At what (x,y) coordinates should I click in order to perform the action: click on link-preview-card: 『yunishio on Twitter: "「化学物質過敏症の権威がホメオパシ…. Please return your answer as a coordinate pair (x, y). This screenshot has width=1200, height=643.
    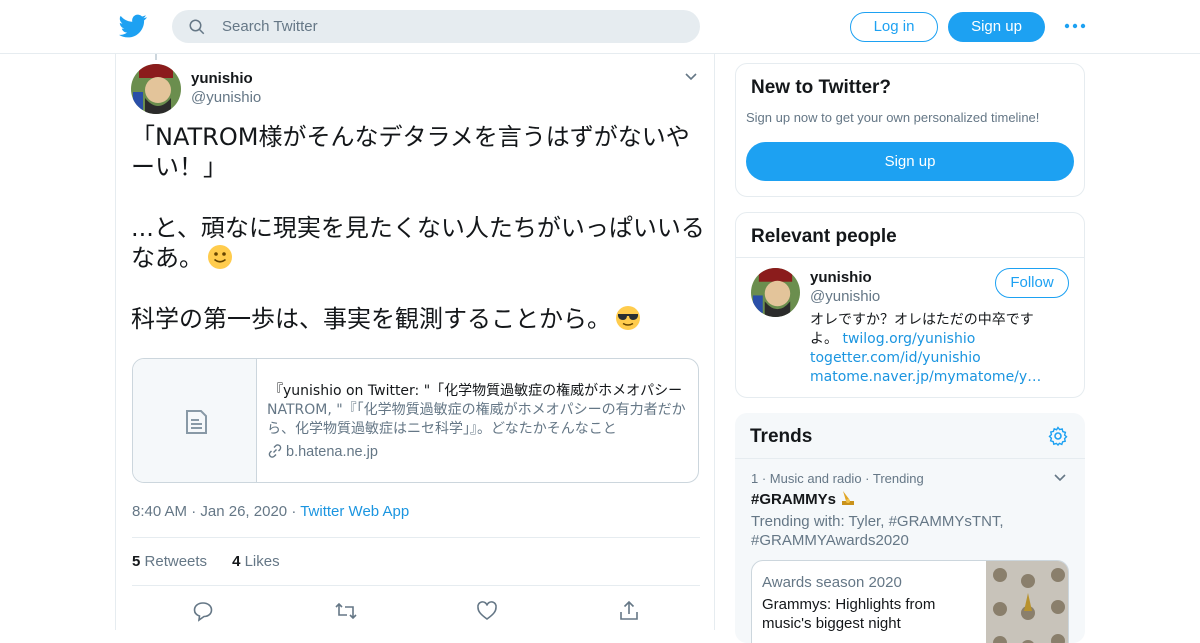
    Looking at the image, I should click on (415, 420).